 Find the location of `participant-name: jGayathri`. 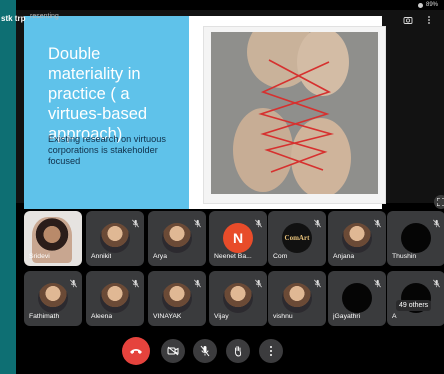

participant-name: jGayathri is located at coordinates (347, 316).